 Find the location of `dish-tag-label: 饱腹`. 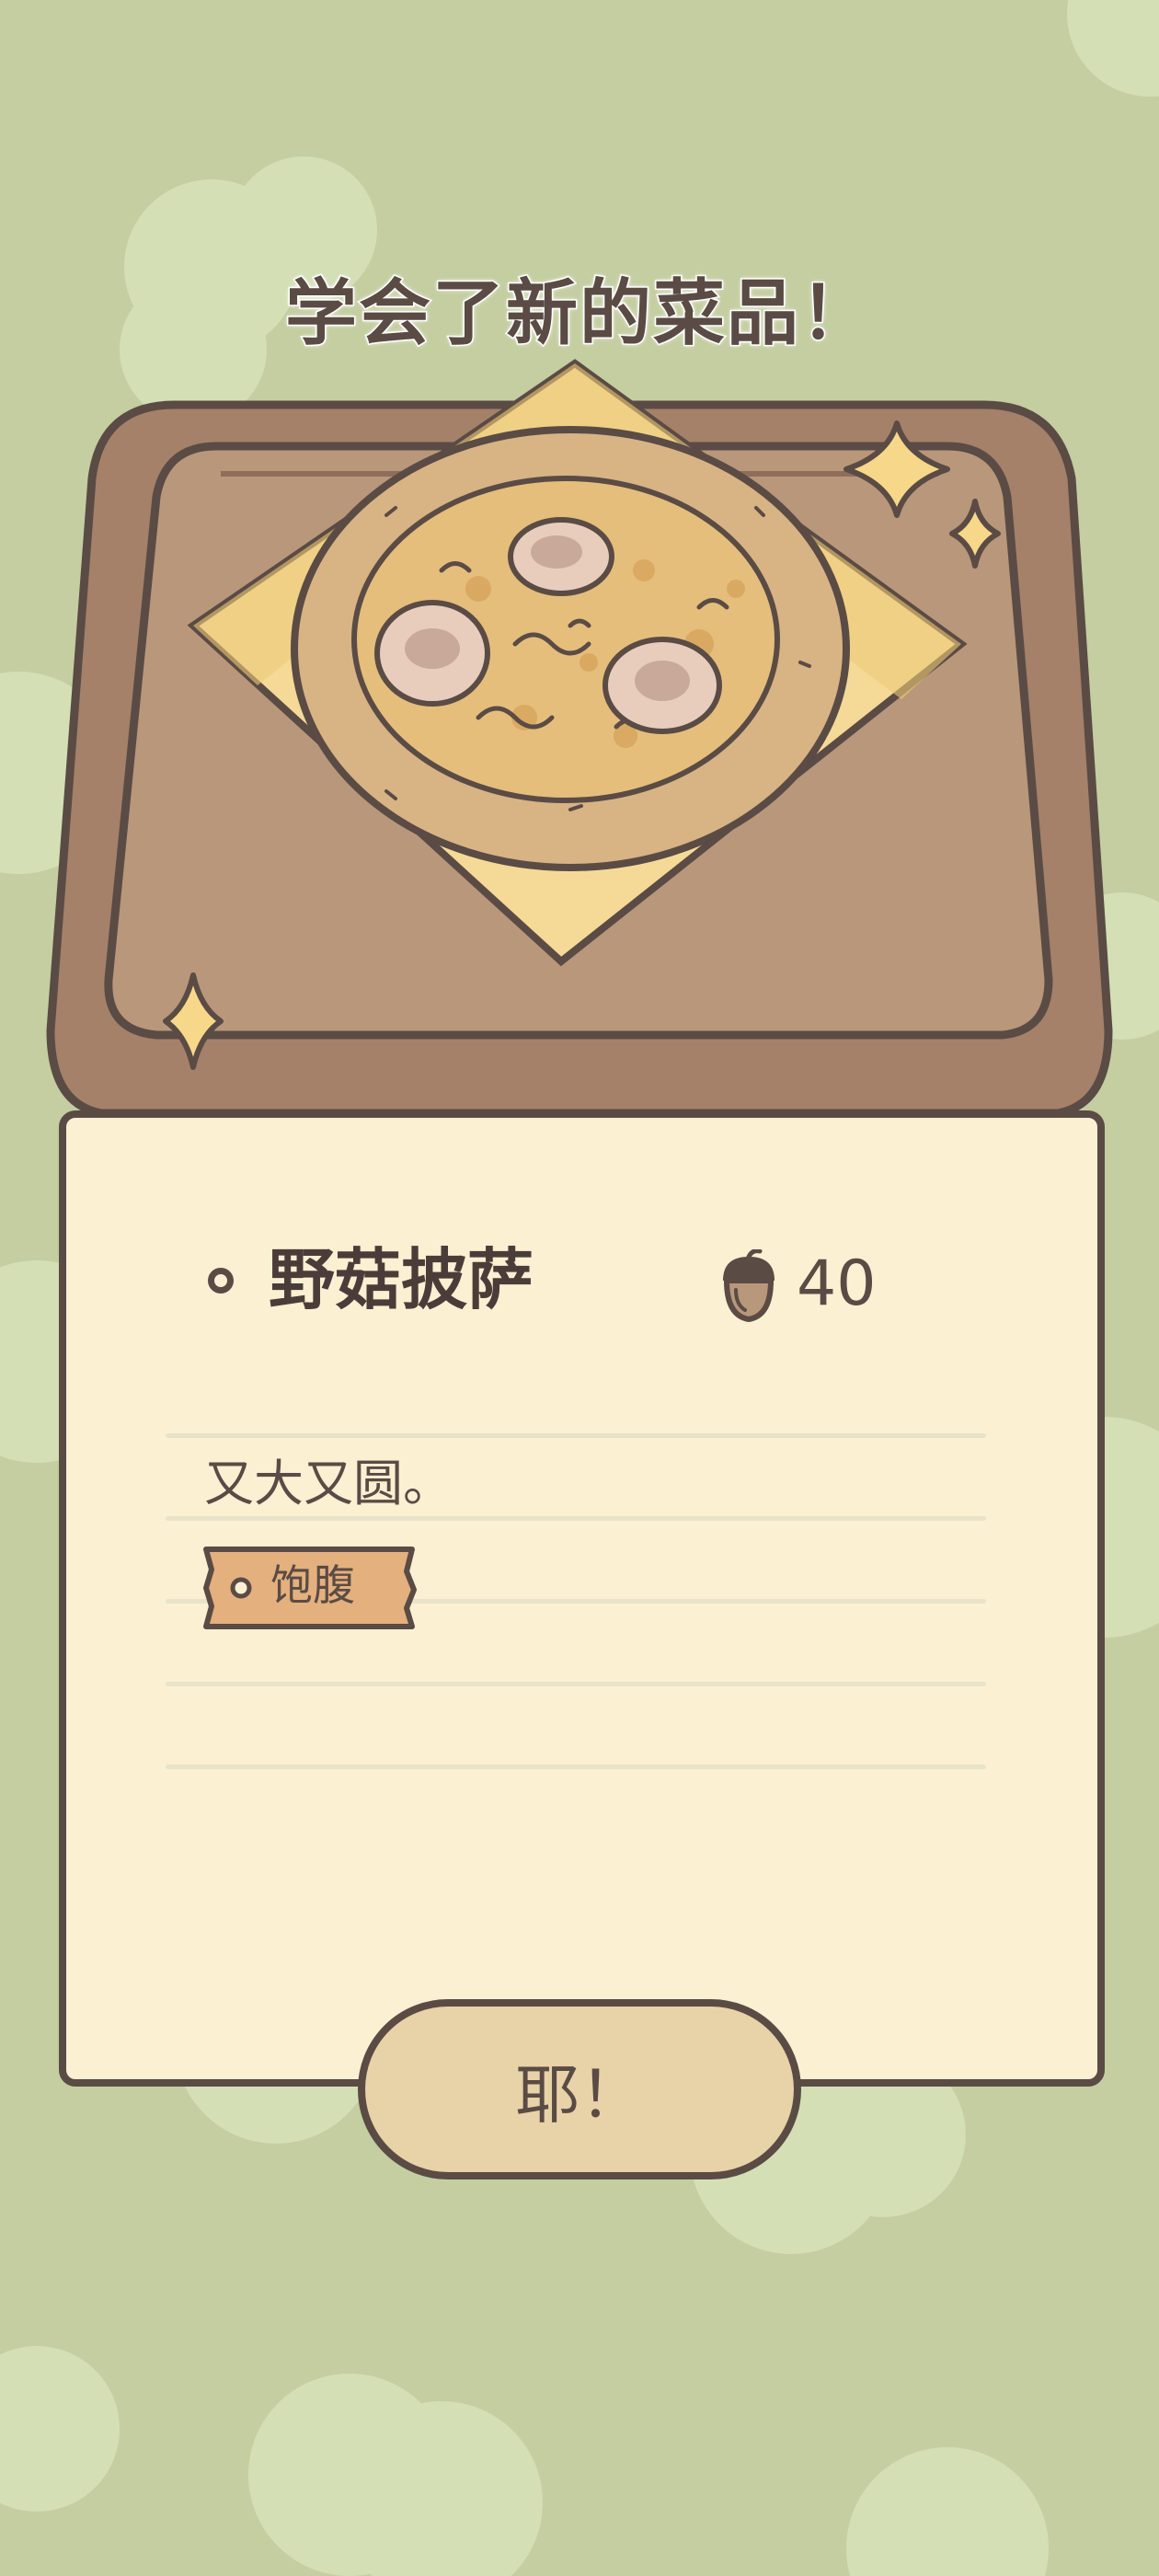

dish-tag-label: 饱腹 is located at coordinates (312, 1585).